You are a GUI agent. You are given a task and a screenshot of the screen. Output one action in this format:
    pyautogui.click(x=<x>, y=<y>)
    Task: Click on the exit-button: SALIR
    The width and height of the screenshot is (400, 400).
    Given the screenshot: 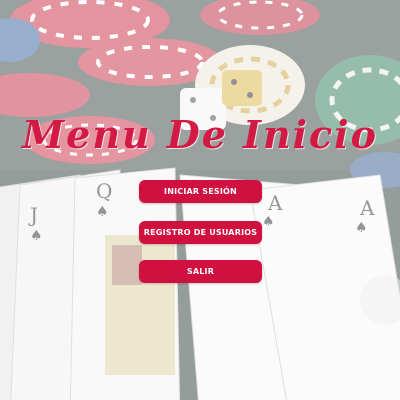 What is the action you would take?
    pyautogui.click(x=200, y=271)
    